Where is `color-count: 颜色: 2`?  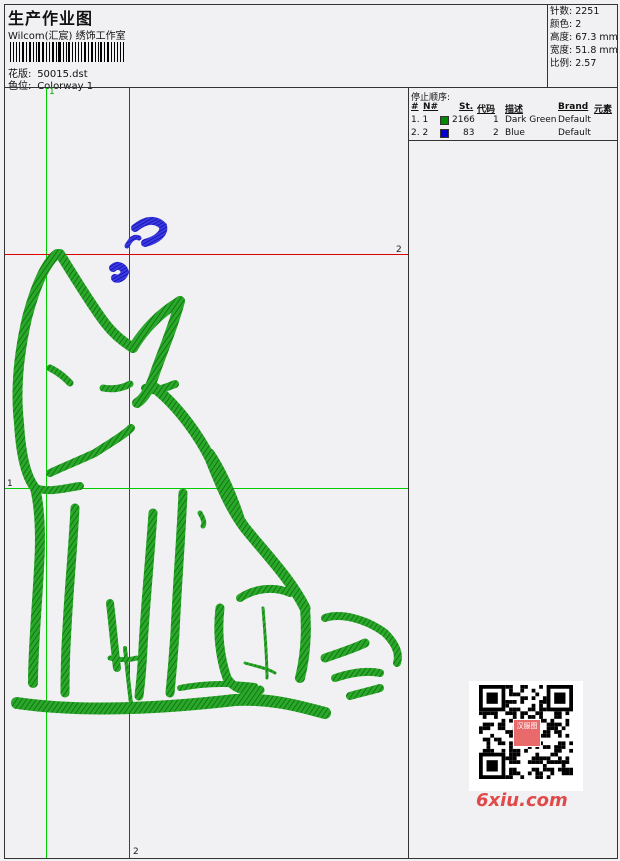
color-count: 颜色: 2 is located at coordinates (566, 24).